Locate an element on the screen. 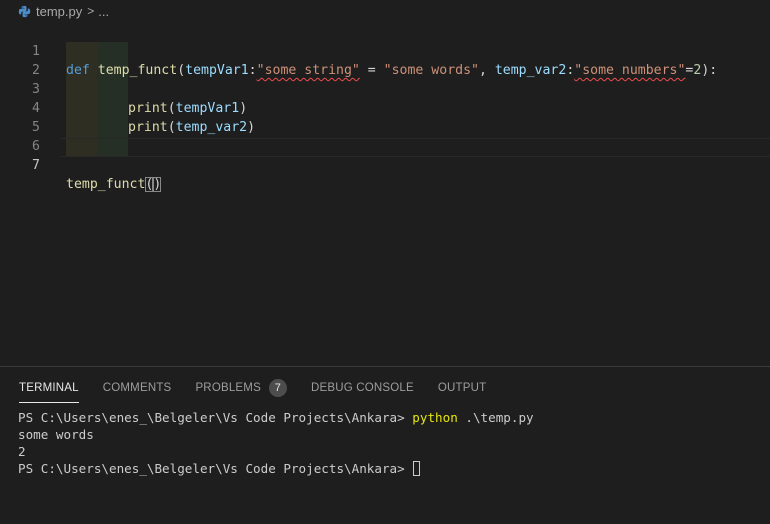  tab-label: DEBUG CONSOLE is located at coordinates (362, 388).